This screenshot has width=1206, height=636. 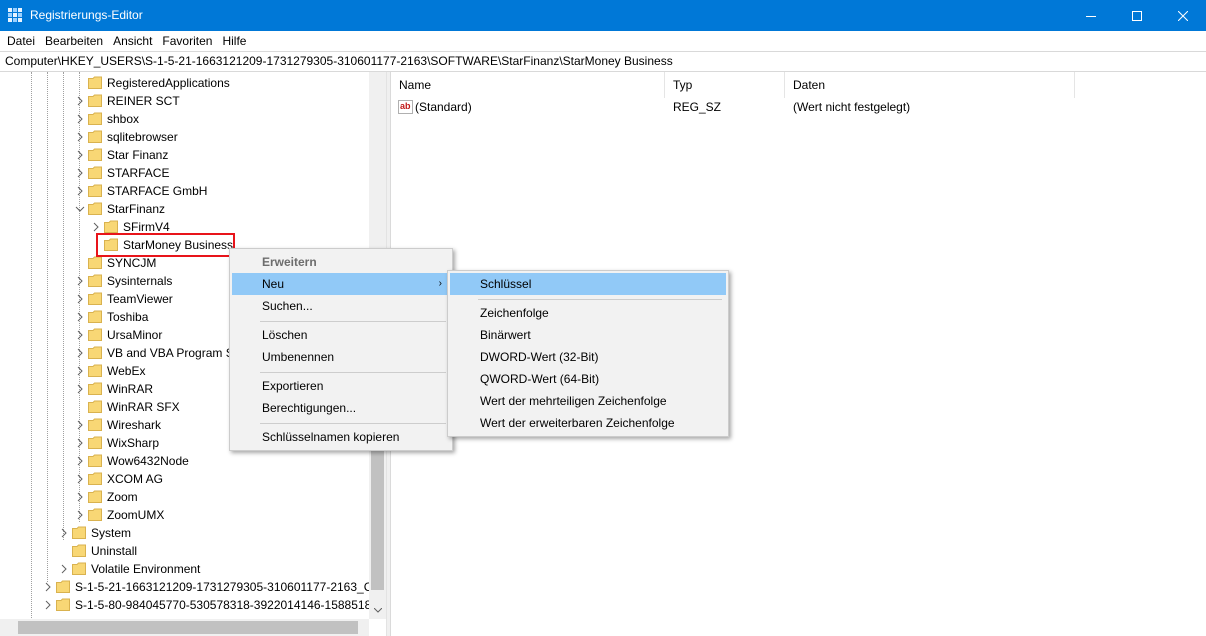 I want to click on submenu-item-zeichenfolge: Zeichenfolge, so click(x=588, y=313).